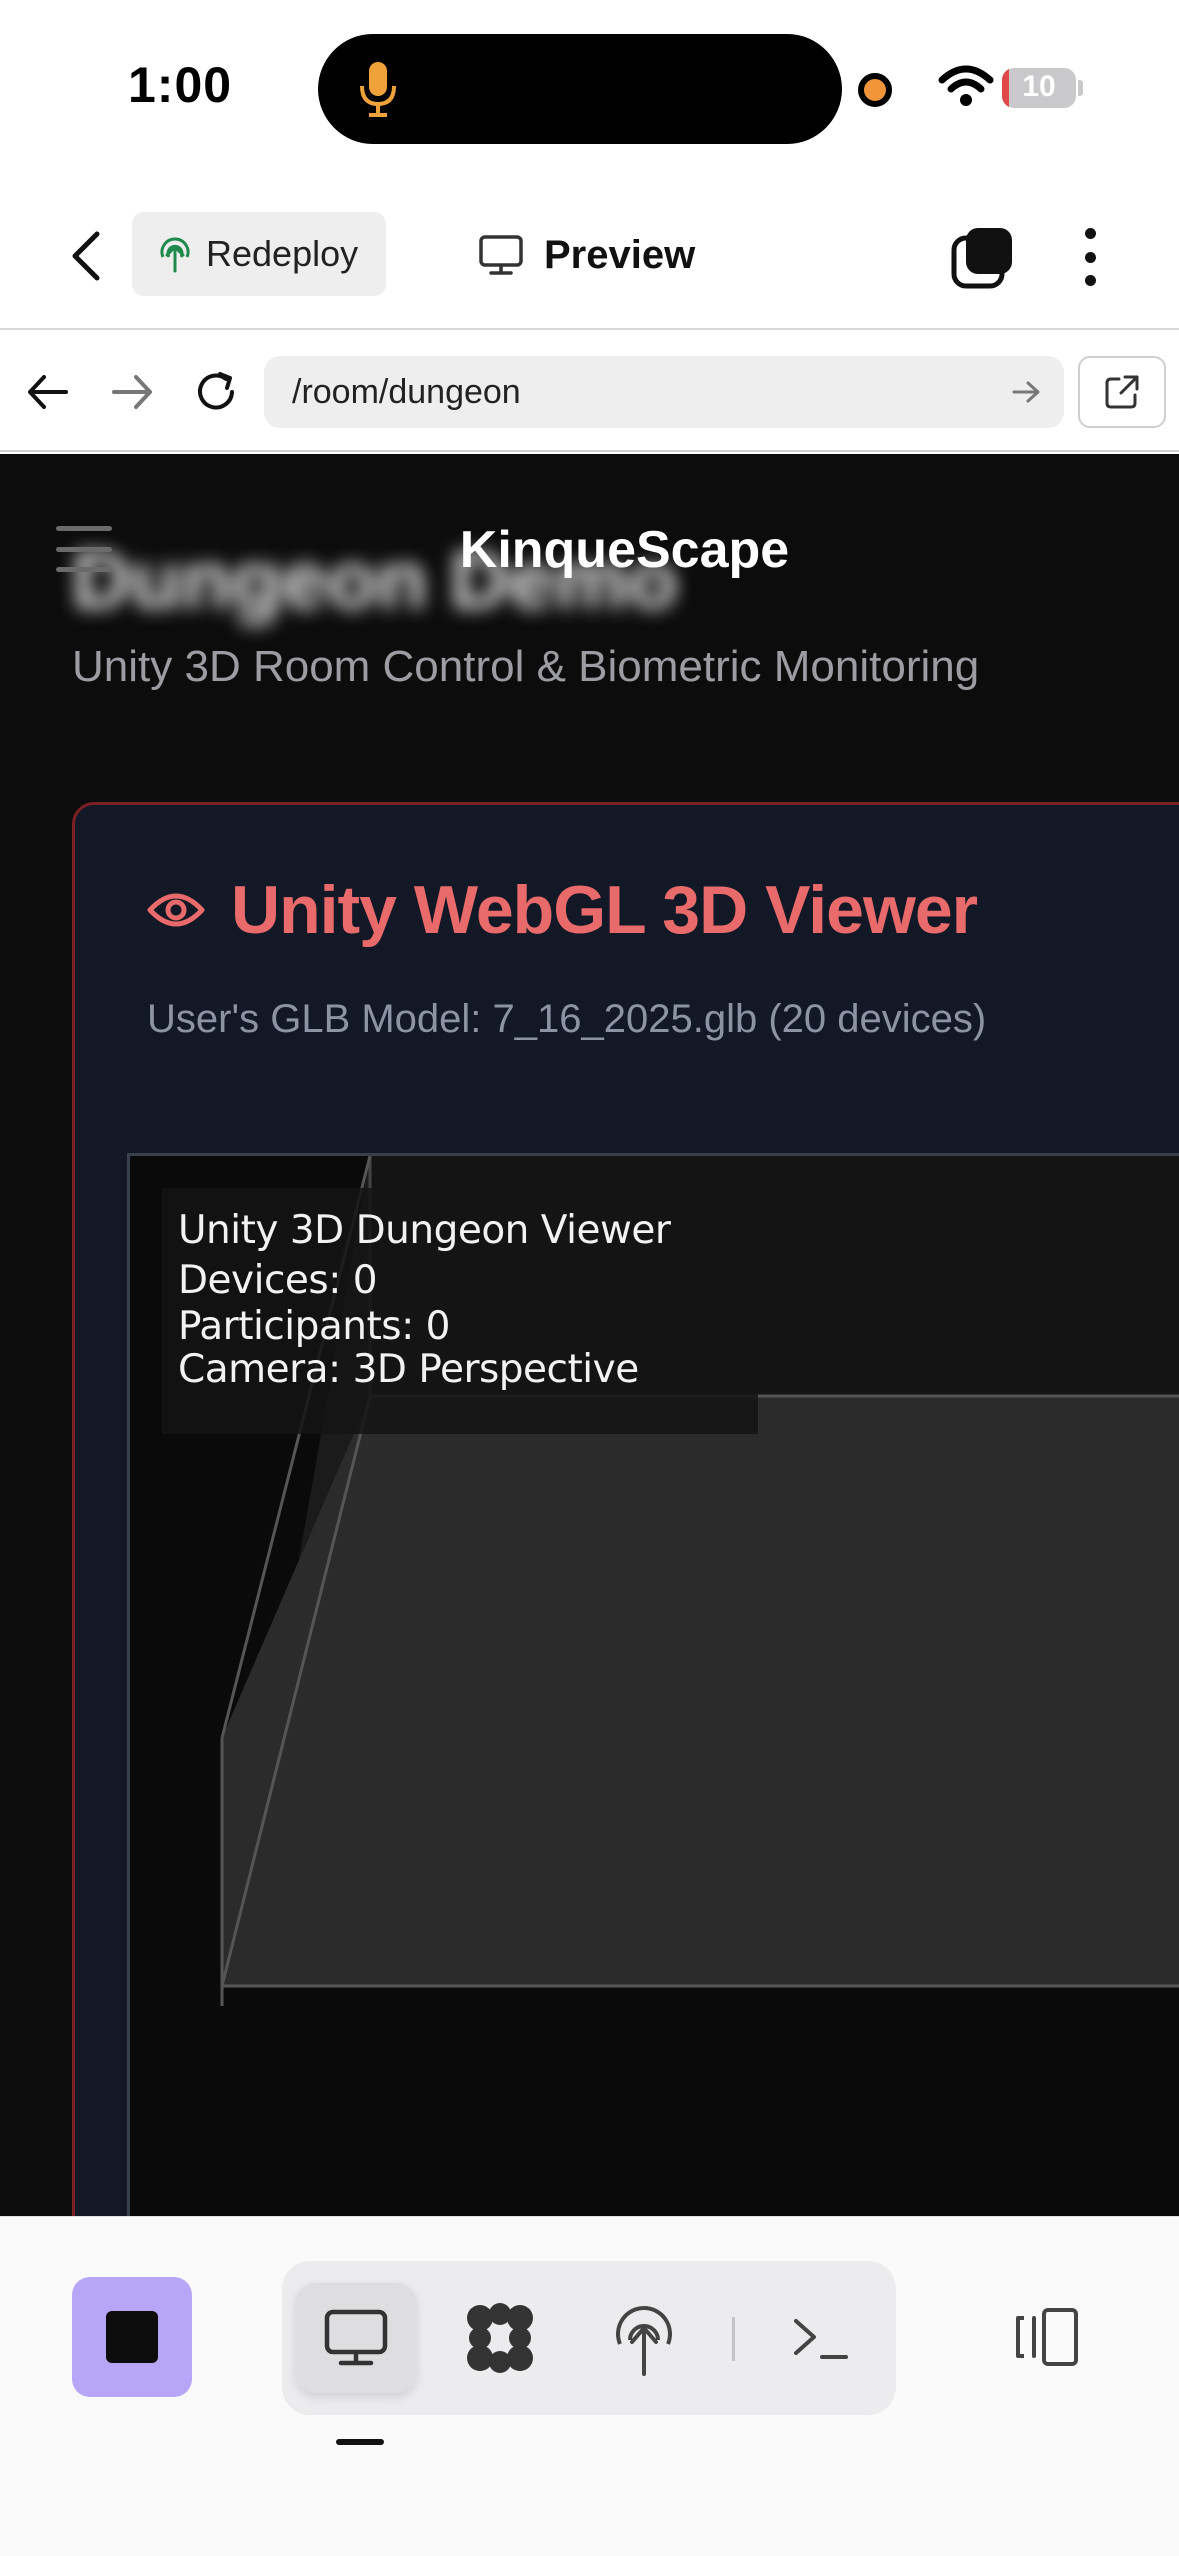  What do you see at coordinates (278, 1280) in the screenshot?
I see `overlay-devices: Devices: 0` at bounding box center [278, 1280].